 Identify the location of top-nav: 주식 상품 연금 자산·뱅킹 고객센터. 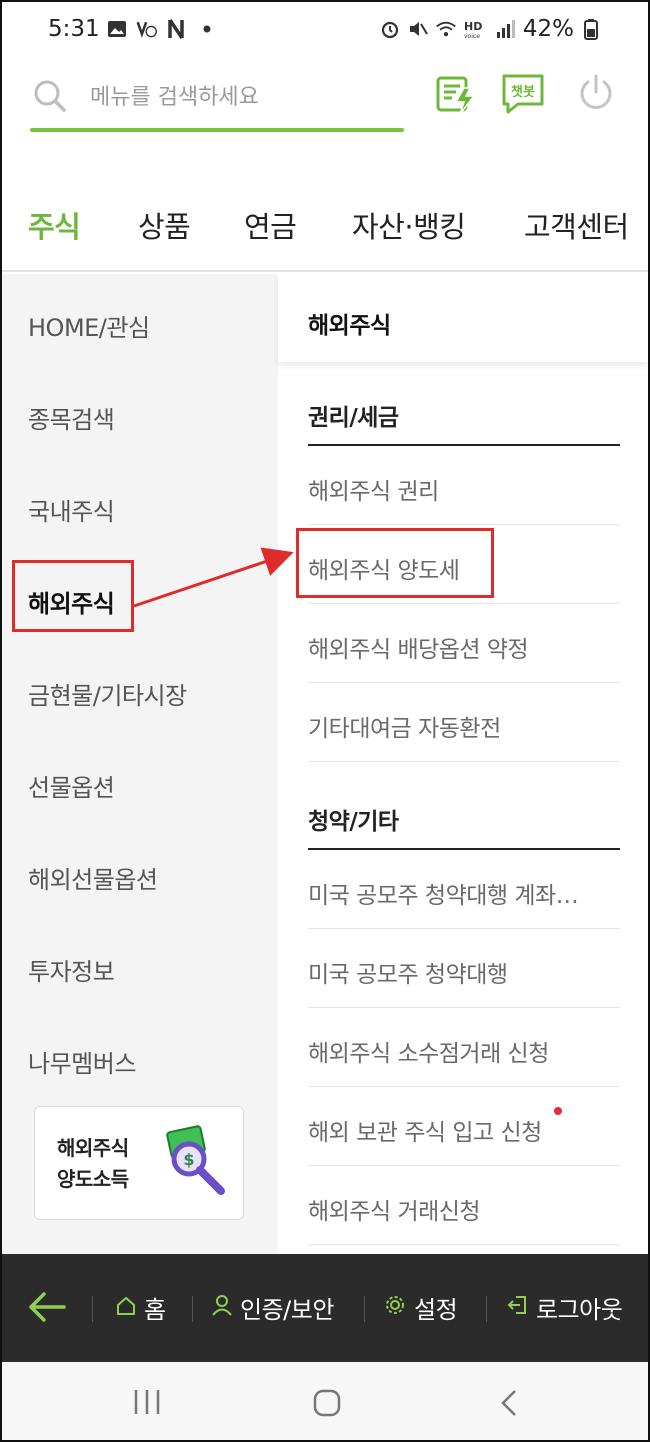
(325, 231).